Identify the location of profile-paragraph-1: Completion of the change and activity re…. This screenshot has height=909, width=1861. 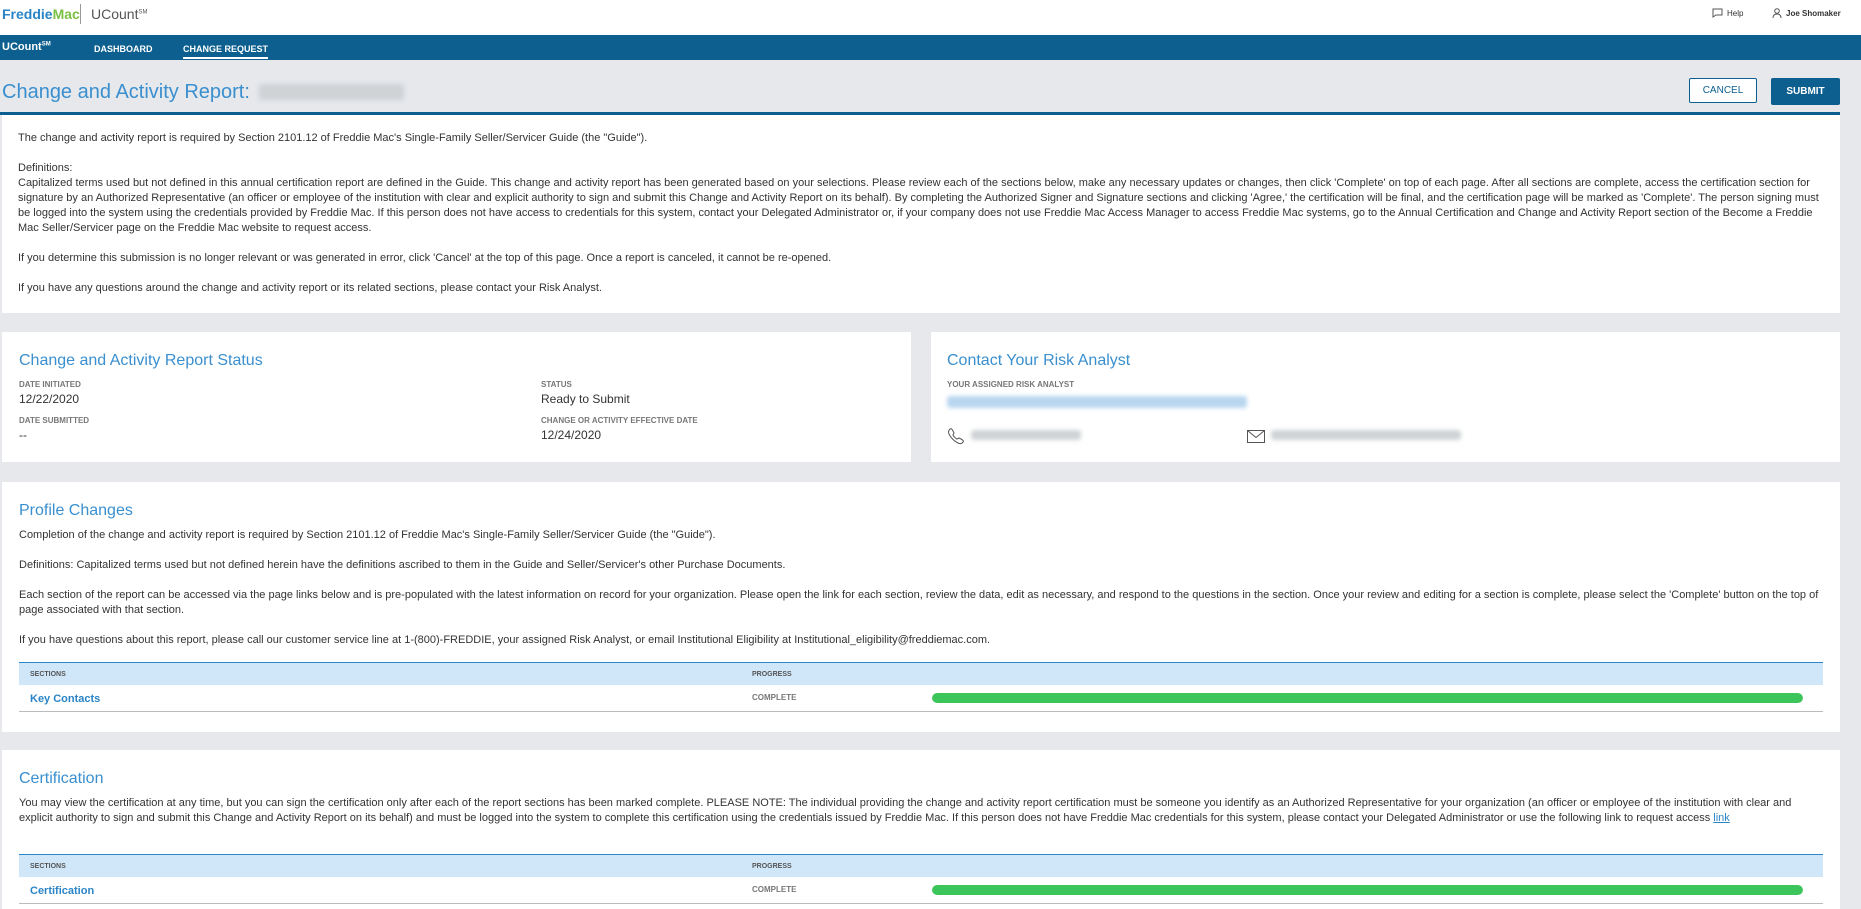
(367, 535).